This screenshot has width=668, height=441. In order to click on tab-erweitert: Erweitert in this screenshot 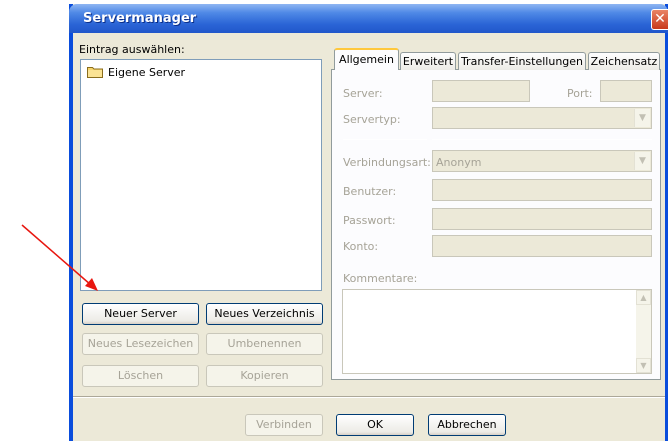, I will do `click(428, 61)`.